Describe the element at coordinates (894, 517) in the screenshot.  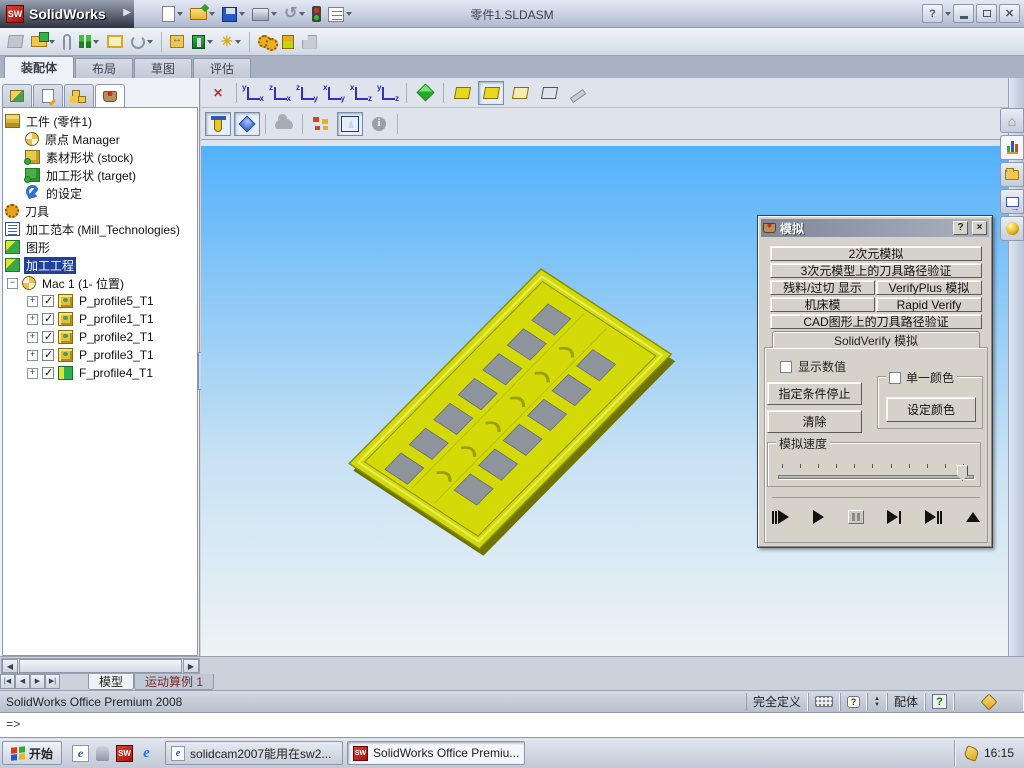
I see `next-operation-button` at that location.